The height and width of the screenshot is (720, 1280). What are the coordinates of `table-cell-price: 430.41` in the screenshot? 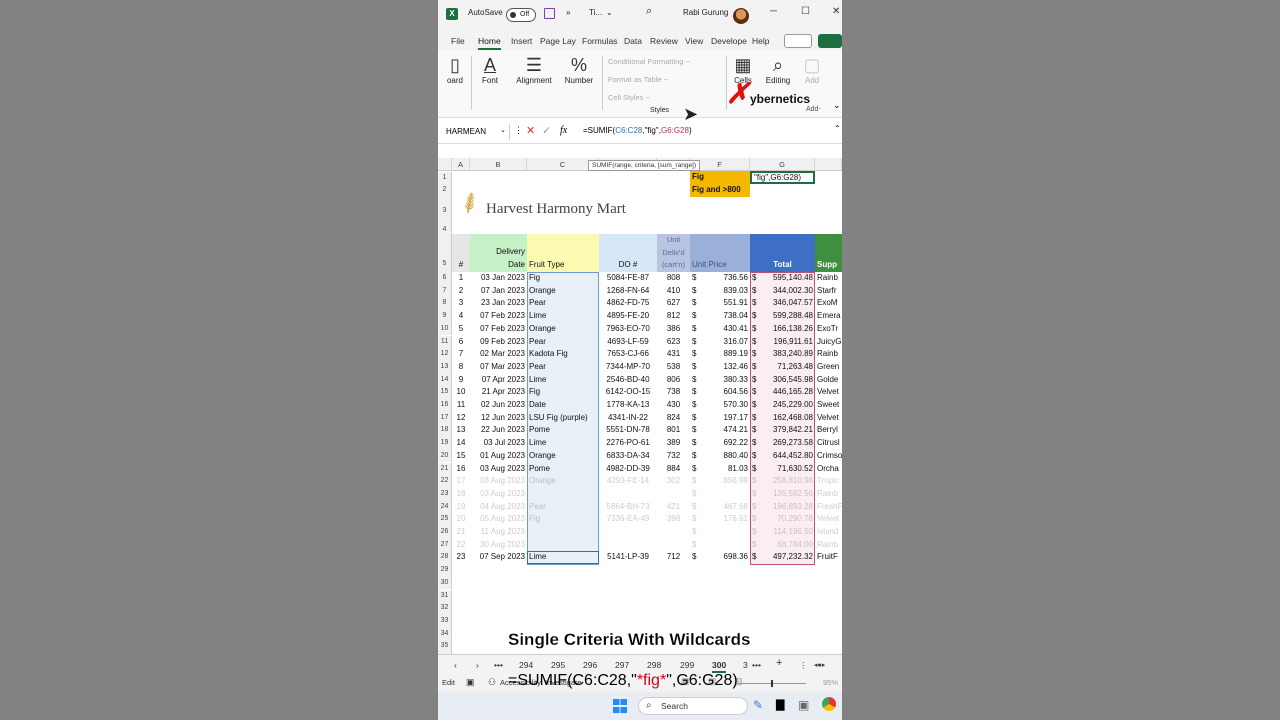 It's located at (726, 329).